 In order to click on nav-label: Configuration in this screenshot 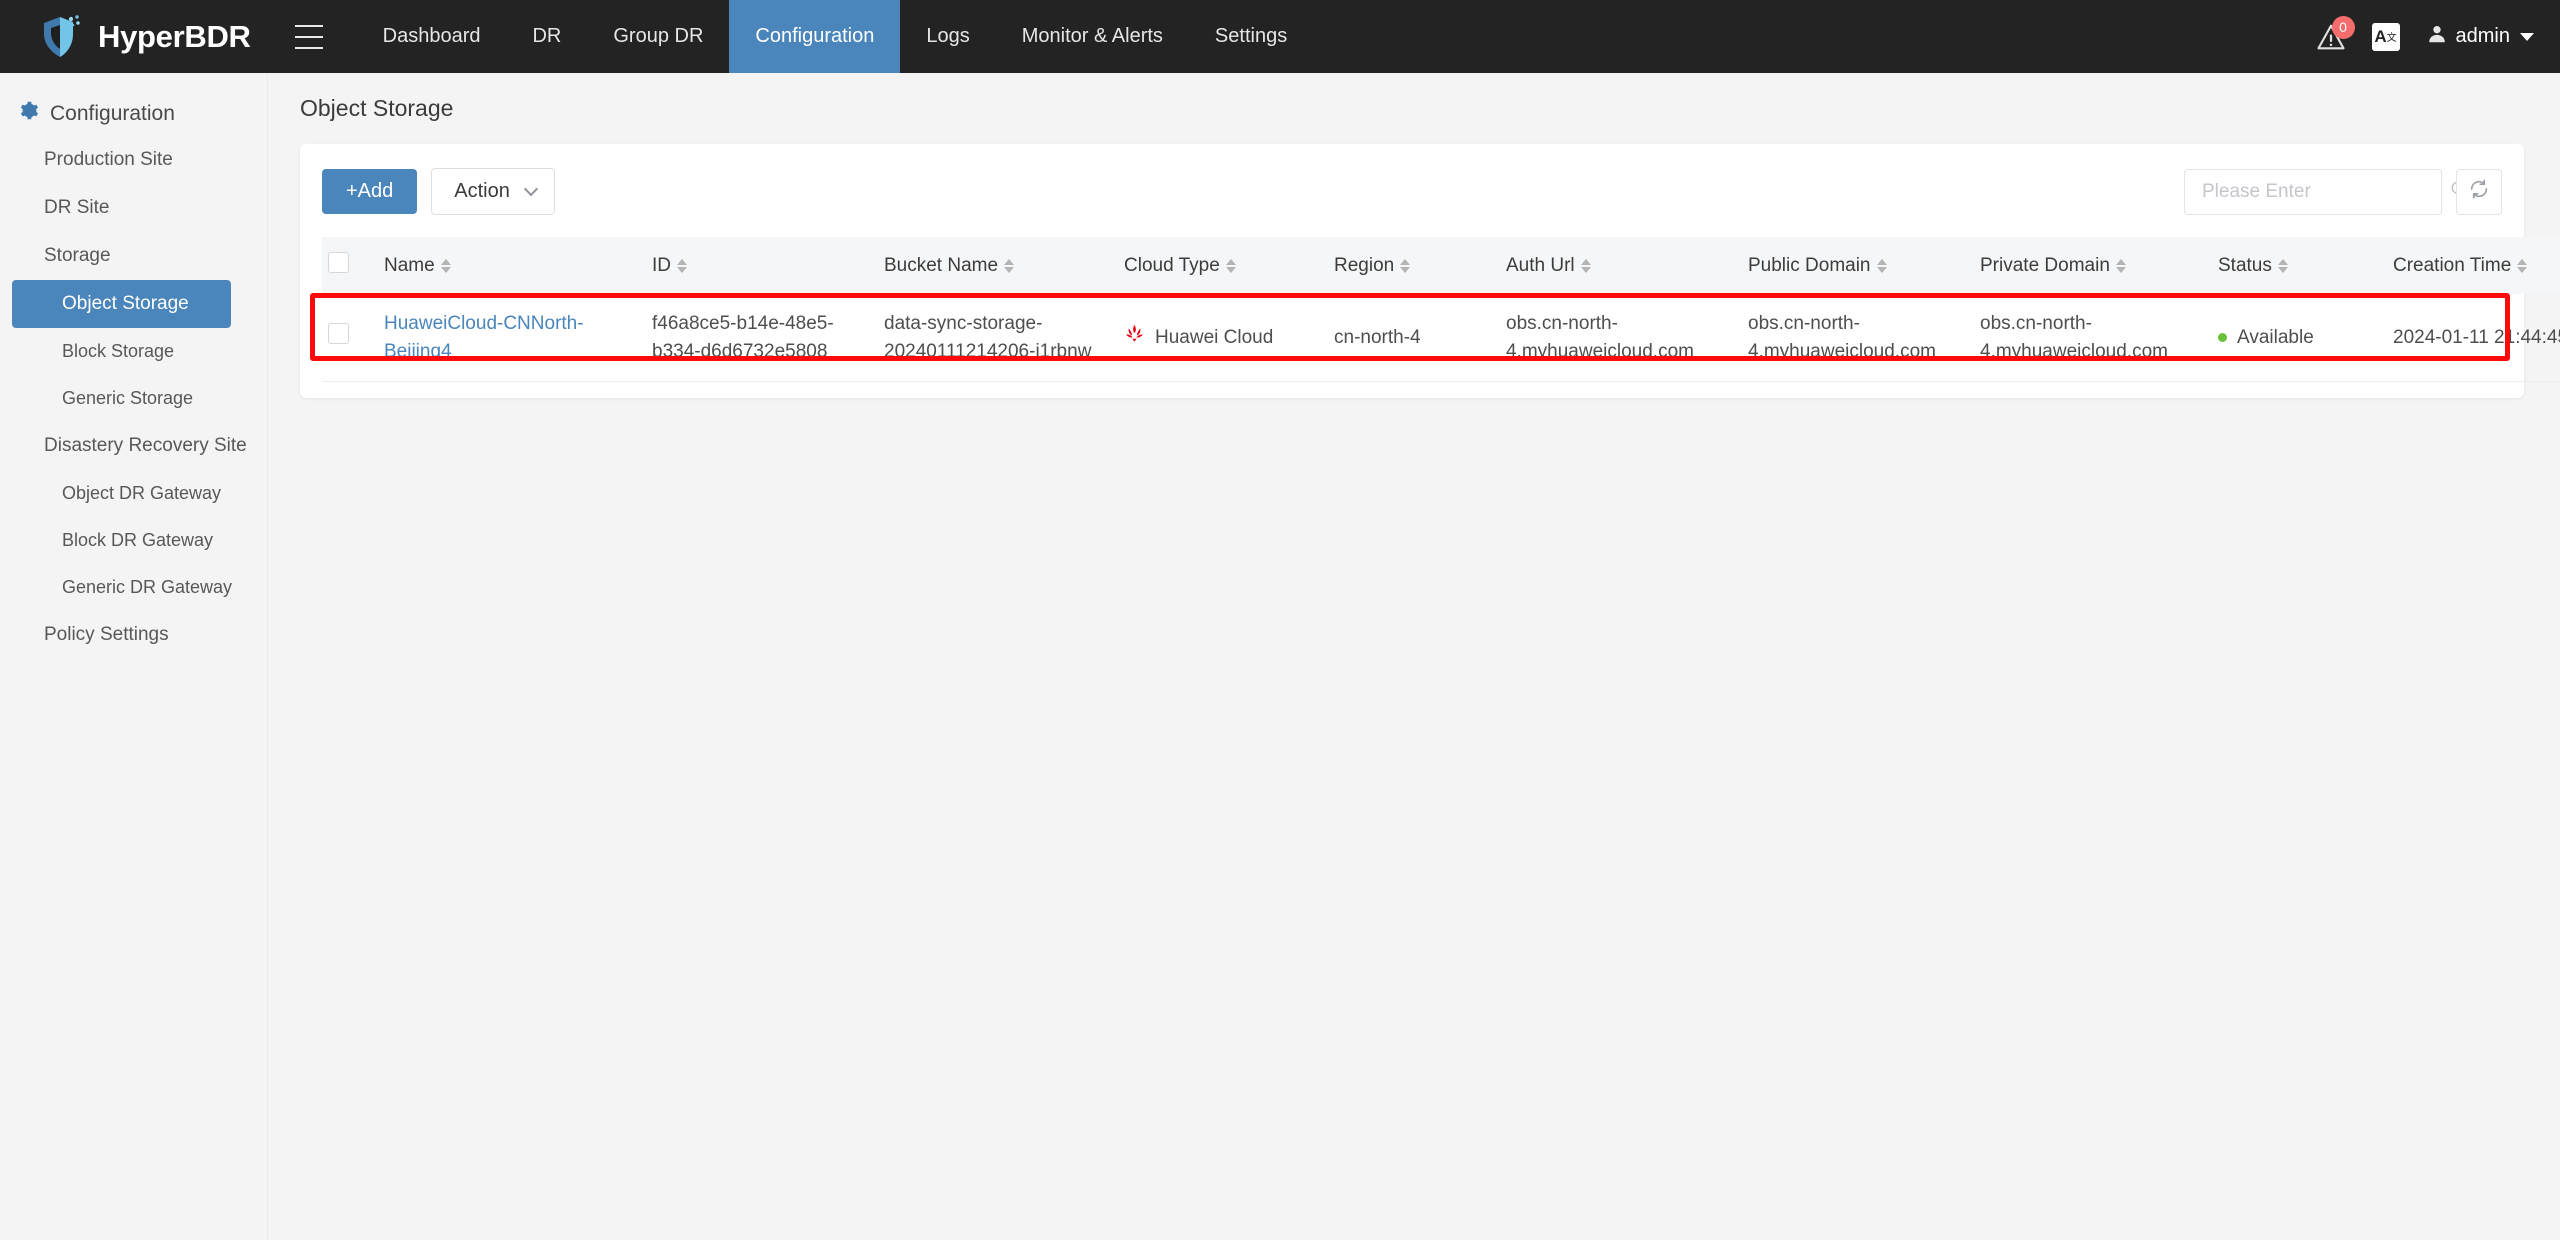, I will do `click(815, 36)`.